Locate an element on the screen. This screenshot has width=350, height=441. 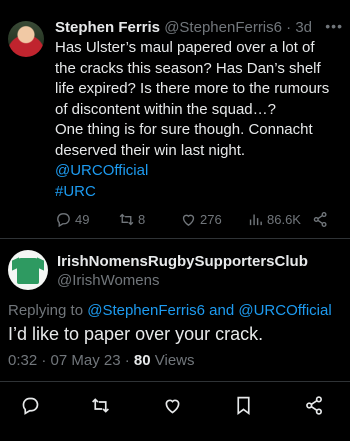
like-count: 276 is located at coordinates (211, 219).